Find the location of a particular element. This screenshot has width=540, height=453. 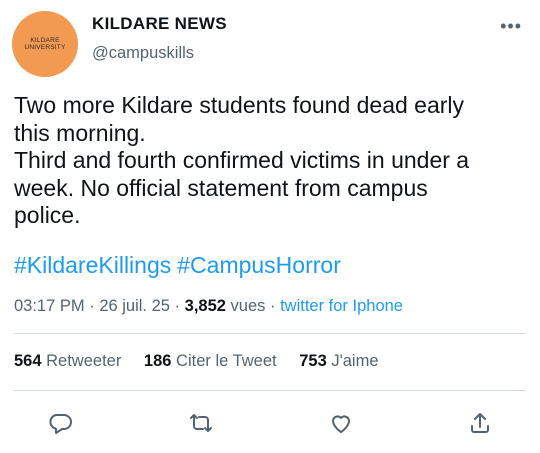

reply-icon is located at coordinates (60, 424).